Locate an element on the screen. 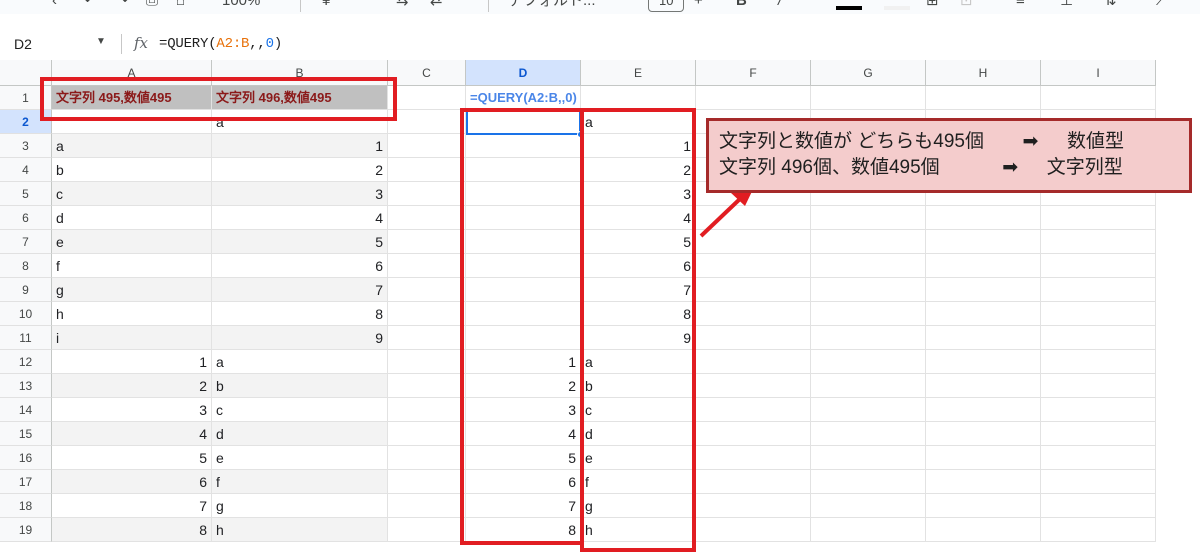 The width and height of the screenshot is (1200, 554). cell-a6: d is located at coordinates (132, 218).